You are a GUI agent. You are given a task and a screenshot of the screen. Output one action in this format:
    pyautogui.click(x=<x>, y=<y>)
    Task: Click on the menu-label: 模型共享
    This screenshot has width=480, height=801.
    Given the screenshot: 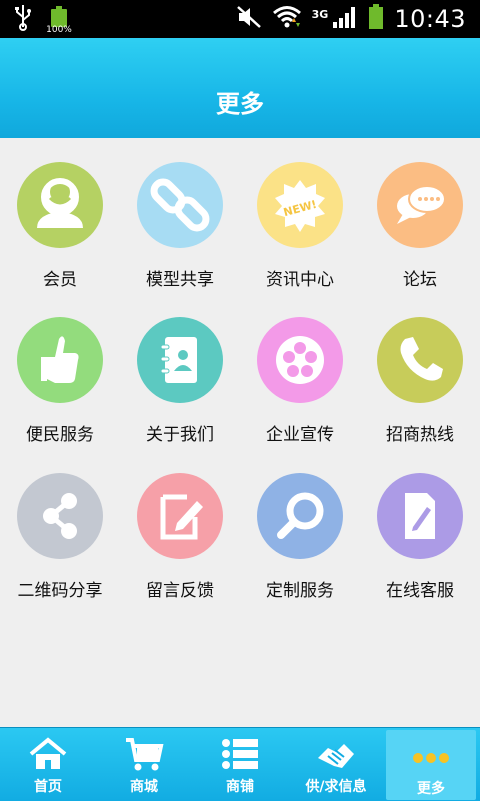 What is the action you would take?
    pyautogui.click(x=180, y=280)
    